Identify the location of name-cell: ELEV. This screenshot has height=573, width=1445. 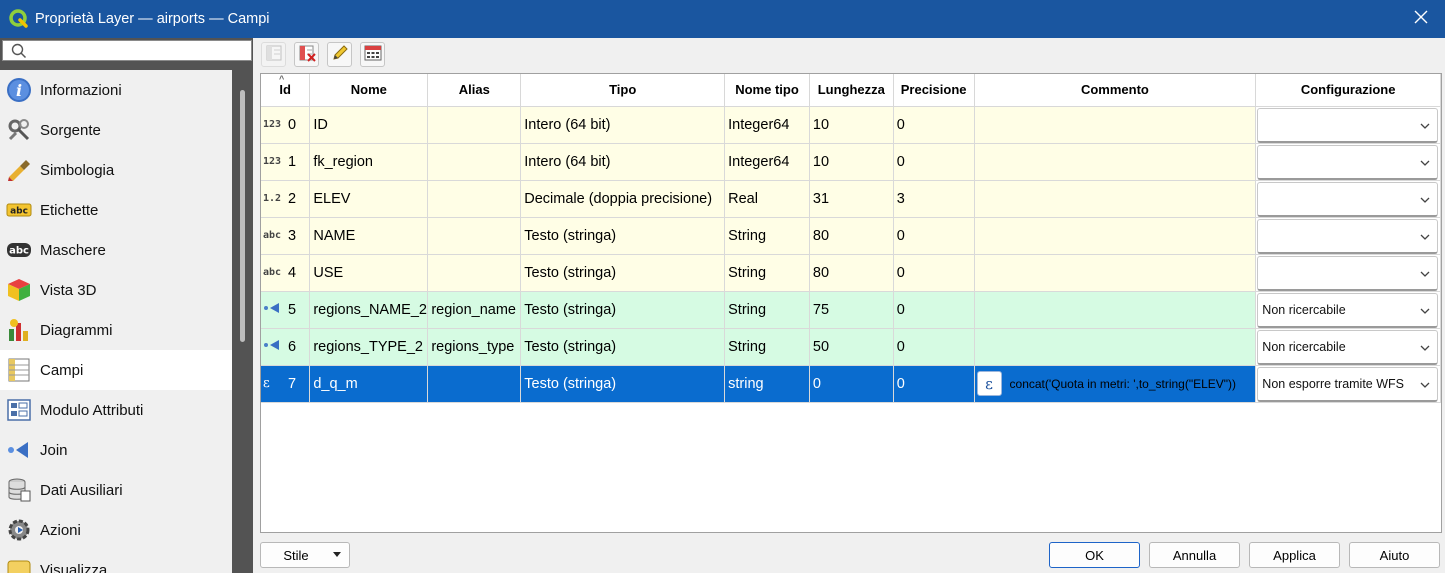
(369, 199).